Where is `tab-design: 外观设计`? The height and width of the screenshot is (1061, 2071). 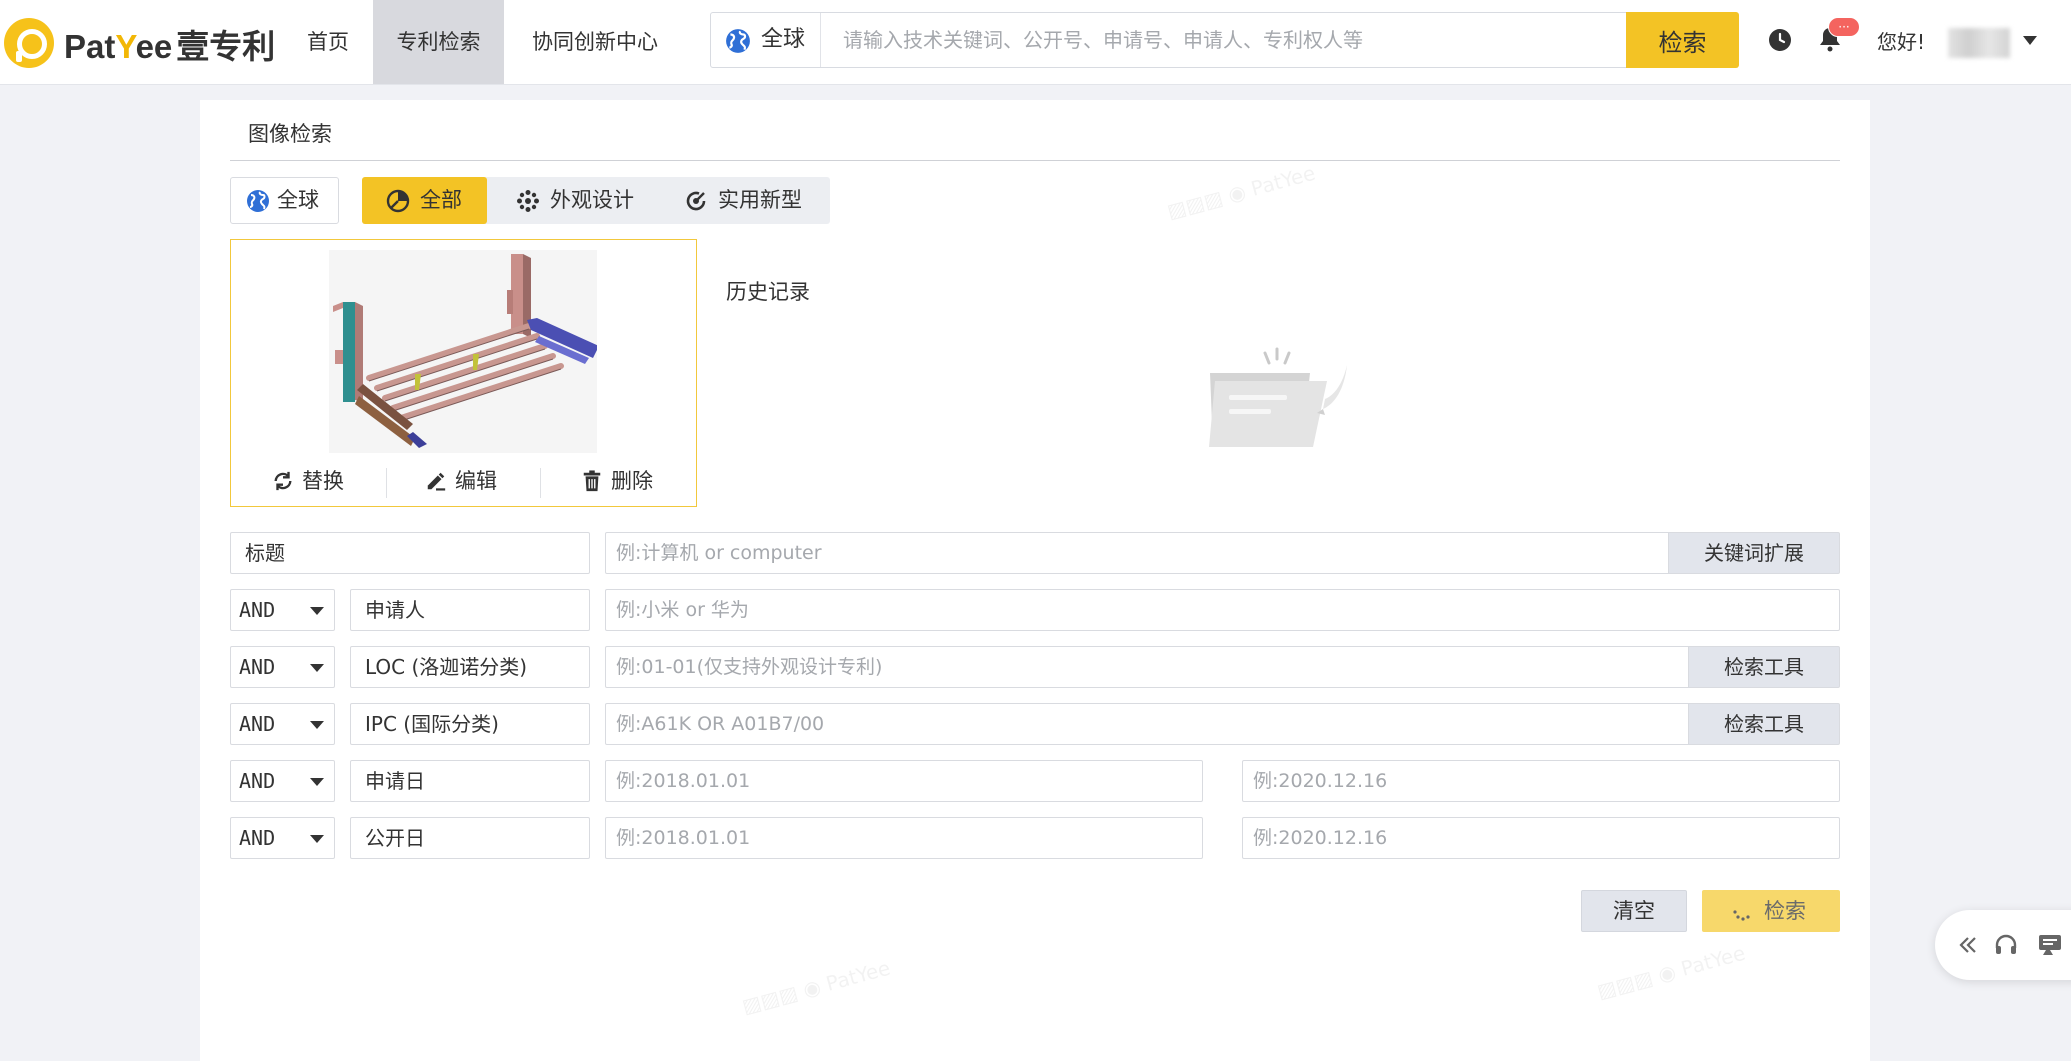 tab-design: 外观设计 is located at coordinates (576, 200).